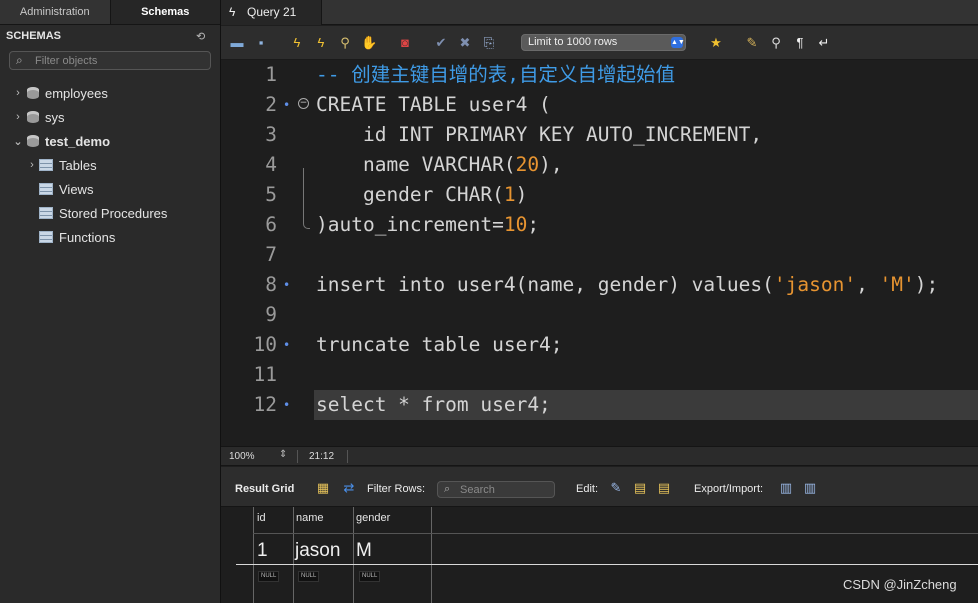 This screenshot has width=978, height=603. Describe the element at coordinates (900, 584) in the screenshot. I see `watermark: CSDN @JinZcheng` at that location.